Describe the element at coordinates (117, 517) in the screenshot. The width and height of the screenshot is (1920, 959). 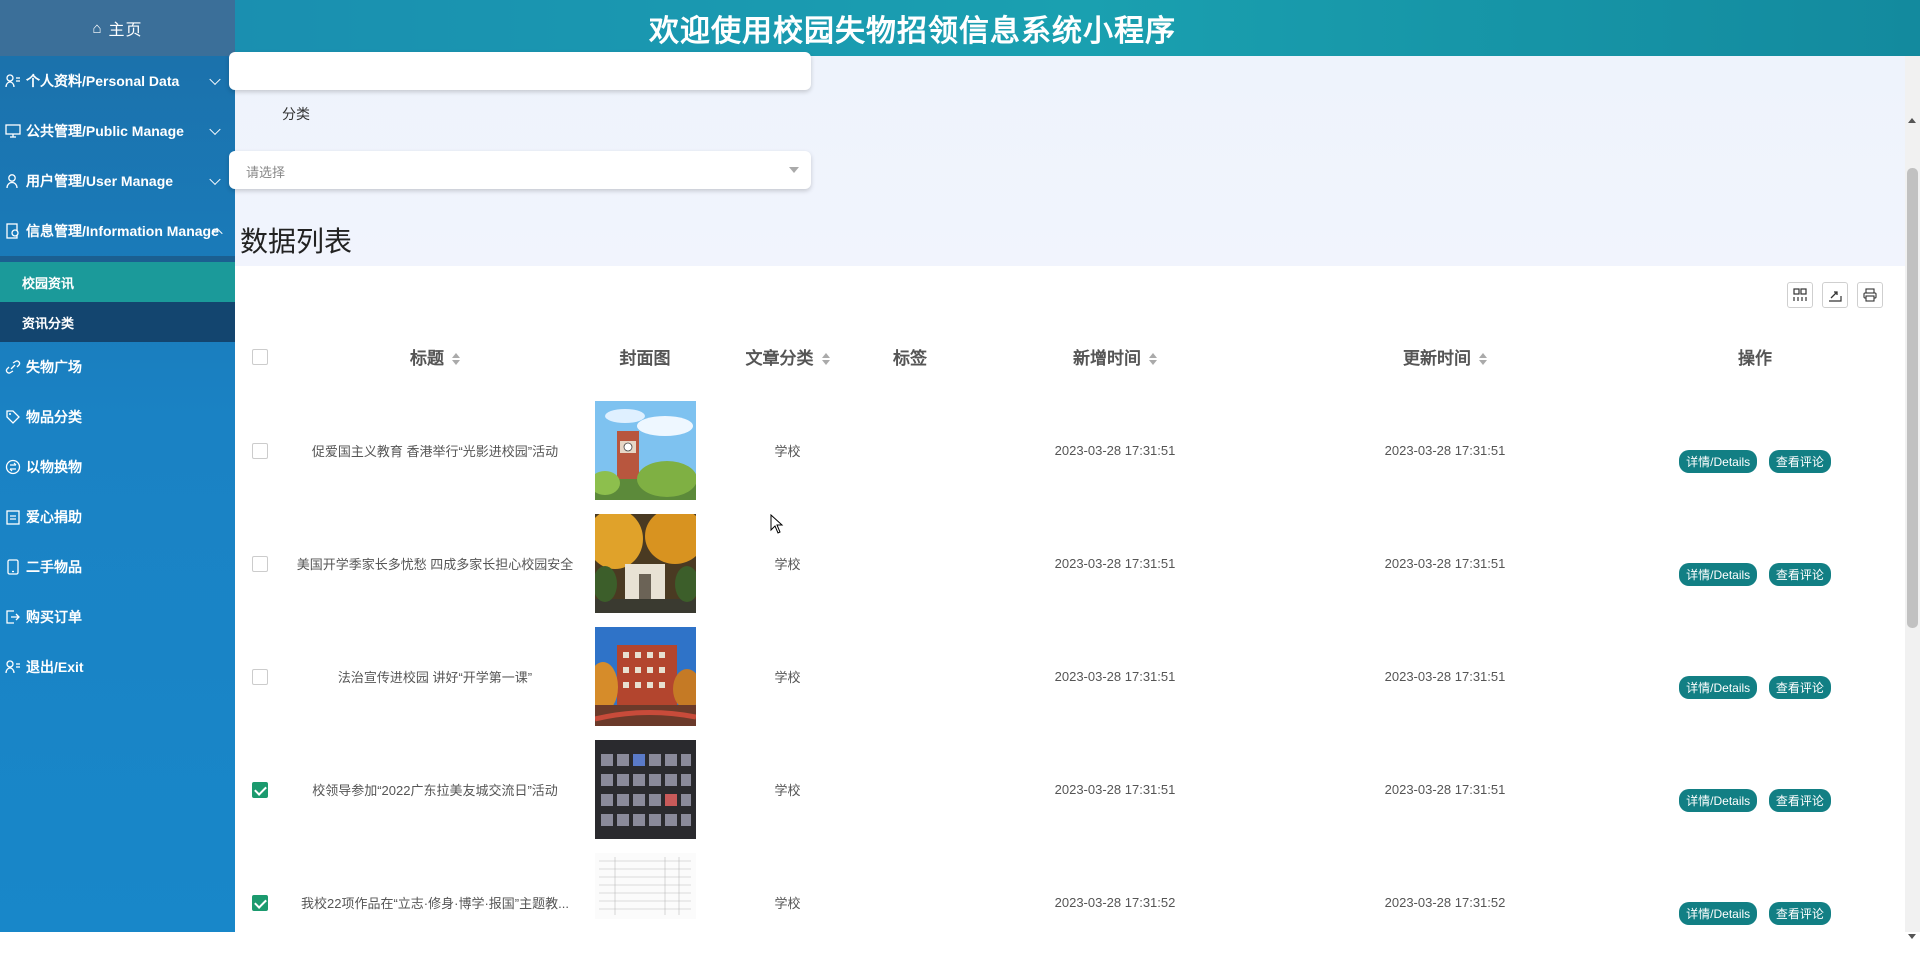
I see `sidebar-item-donation: 爱心捐助` at that location.